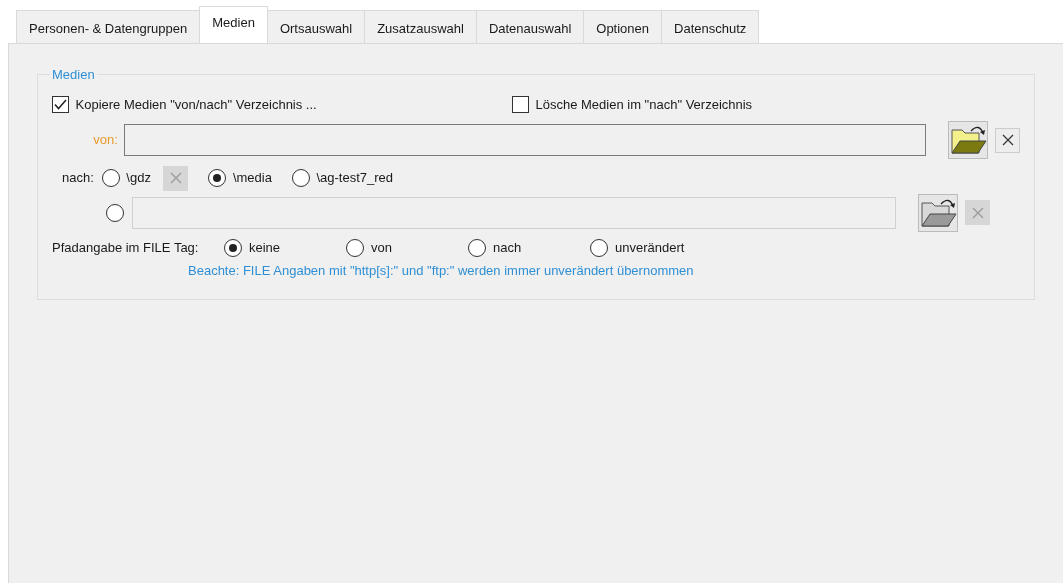 This screenshot has width=1063, height=583. Describe the element at coordinates (507, 248) in the screenshot. I see `radio-label: nach` at that location.